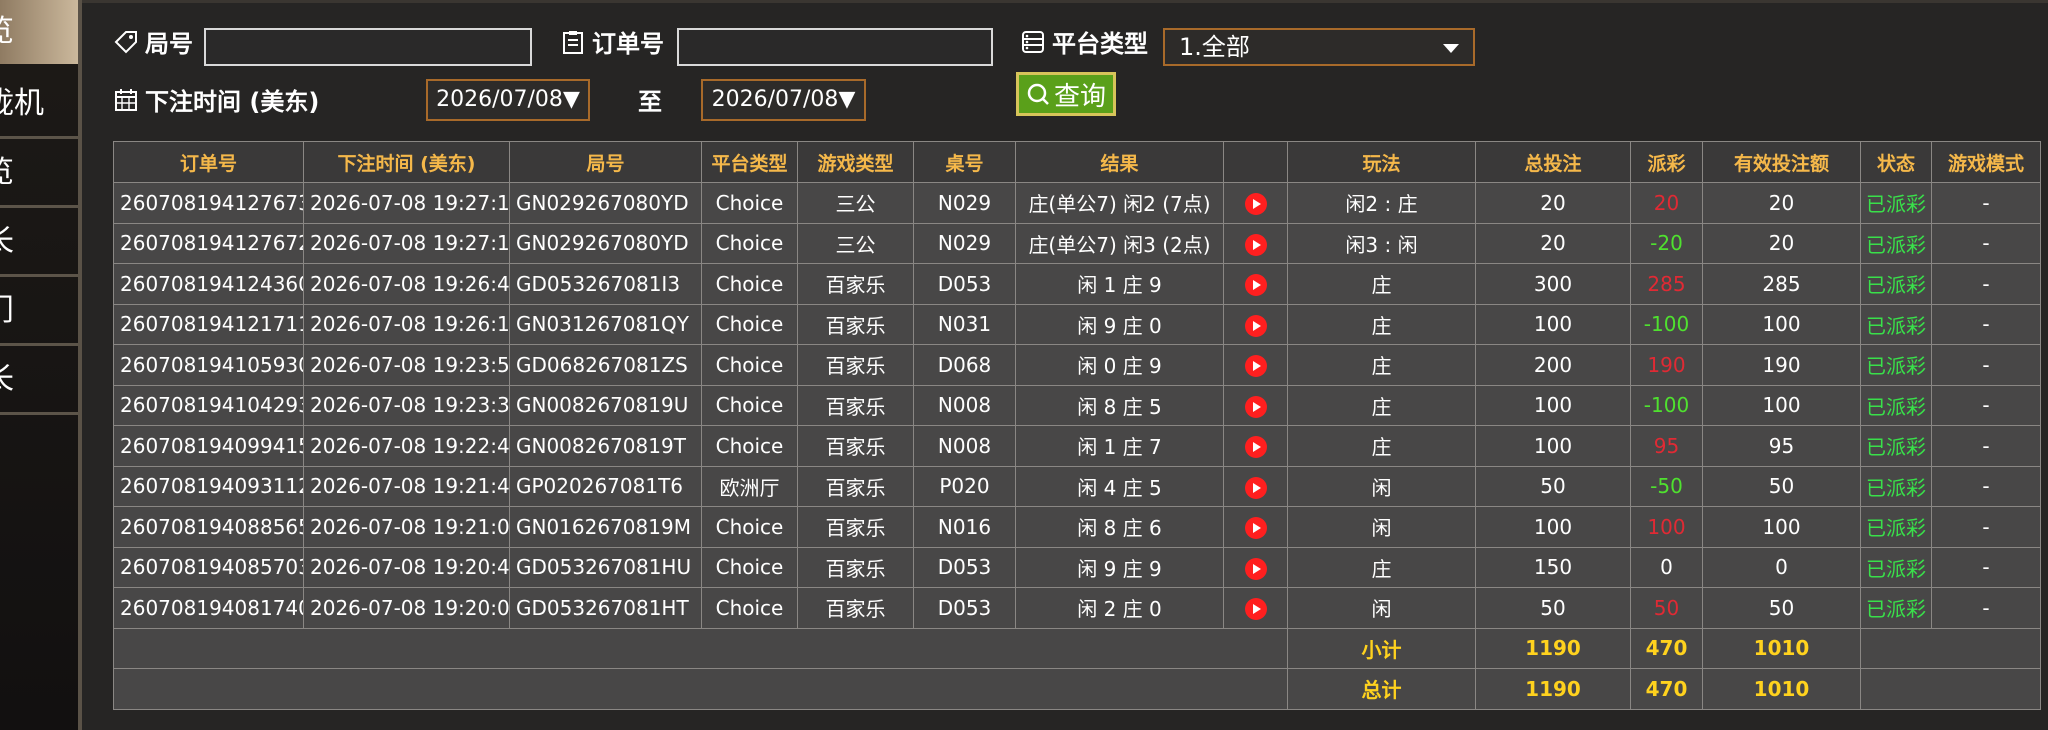 This screenshot has height=730, width=2048. Describe the element at coordinates (1950, 648) in the screenshot. I see `subtotal-row-end` at that location.